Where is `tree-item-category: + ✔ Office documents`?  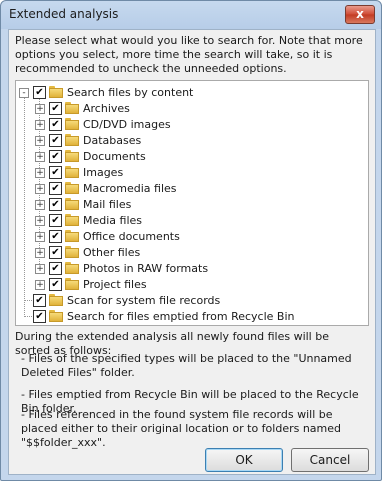 tree-item-category: + ✔ Office documents is located at coordinates (191, 237).